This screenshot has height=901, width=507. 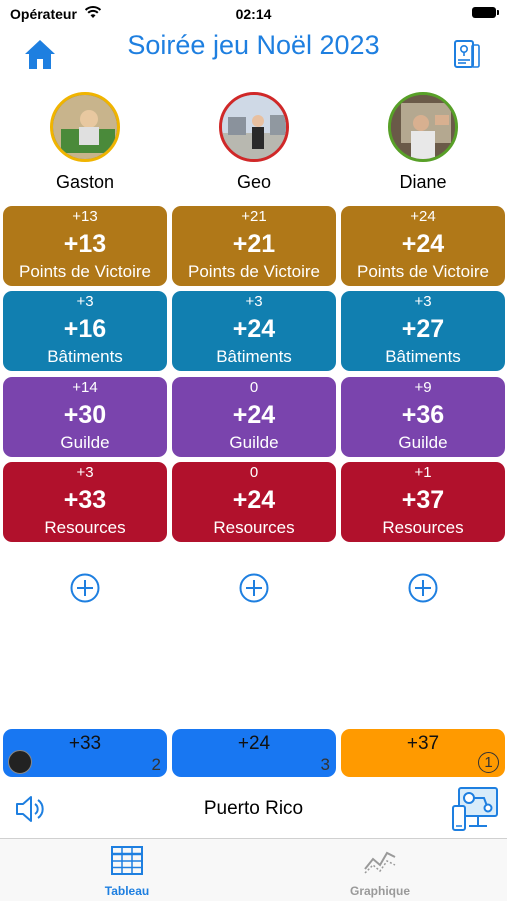 I want to click on rank-label: 1, so click(x=488, y=762).